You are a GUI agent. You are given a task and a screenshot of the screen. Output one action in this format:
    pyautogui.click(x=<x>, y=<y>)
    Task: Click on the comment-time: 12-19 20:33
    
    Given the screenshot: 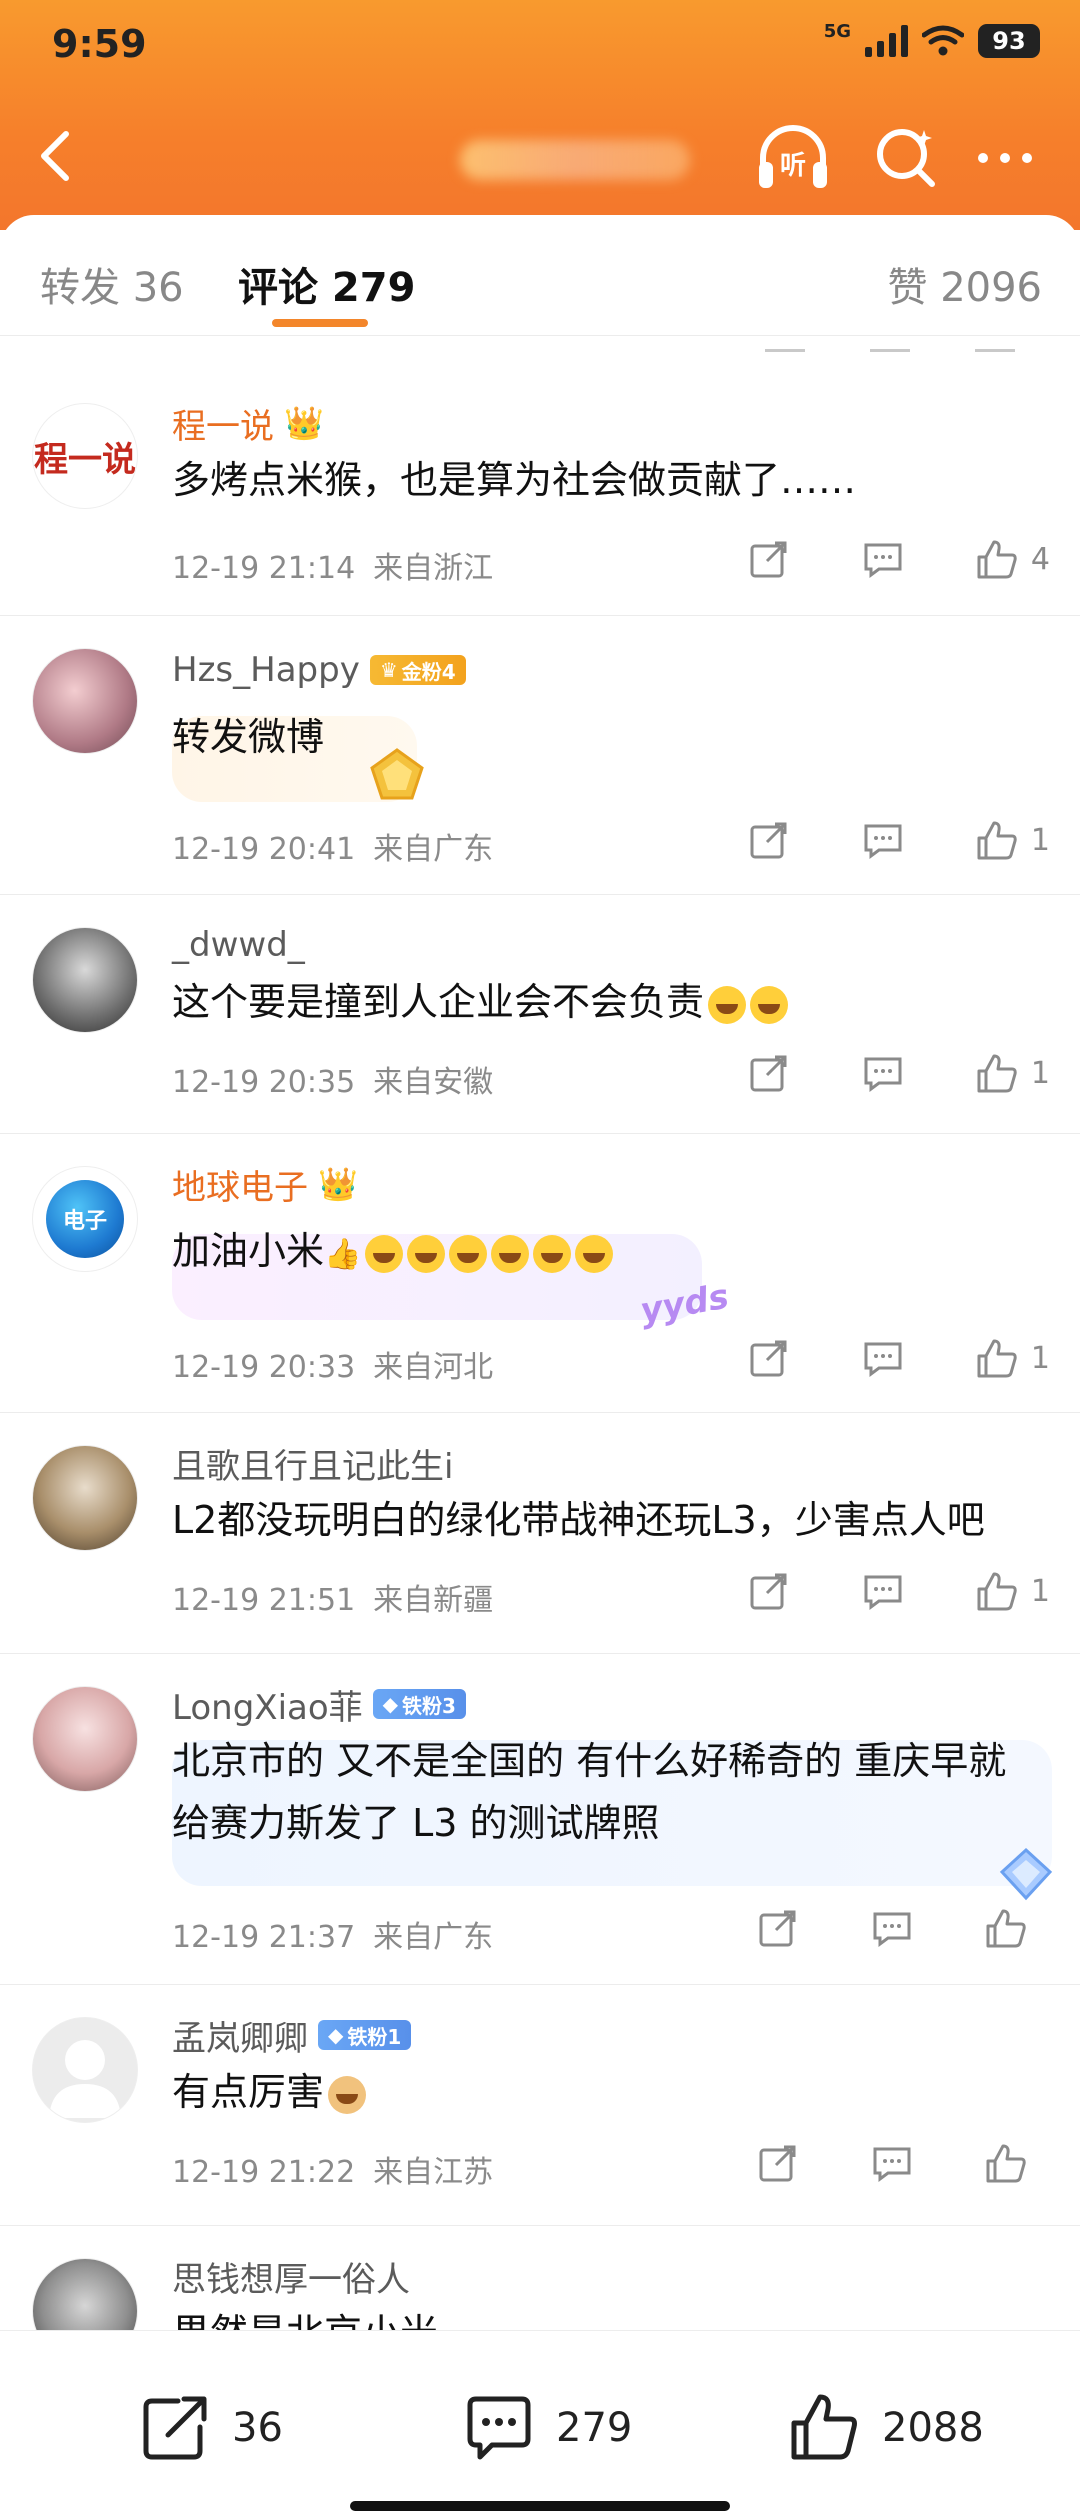 What is the action you would take?
    pyautogui.click(x=264, y=1367)
    